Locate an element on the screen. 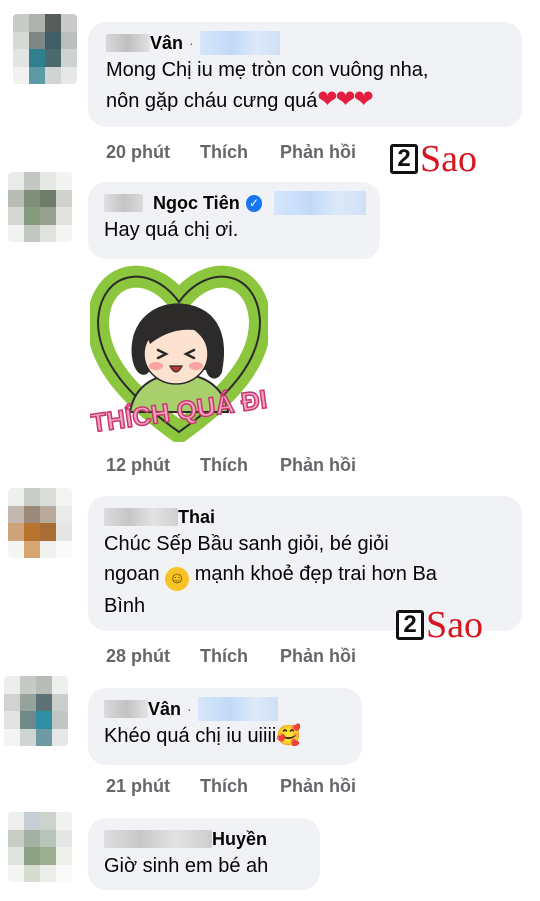  comment-text-line: ngoan is located at coordinates (132, 574).